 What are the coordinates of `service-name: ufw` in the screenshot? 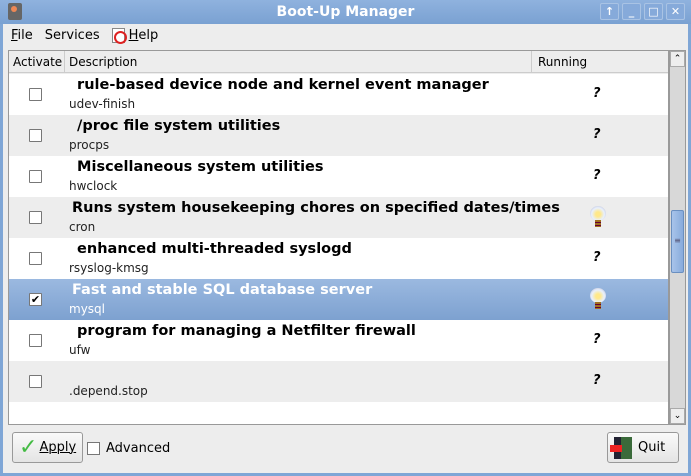 It's located at (80, 350).